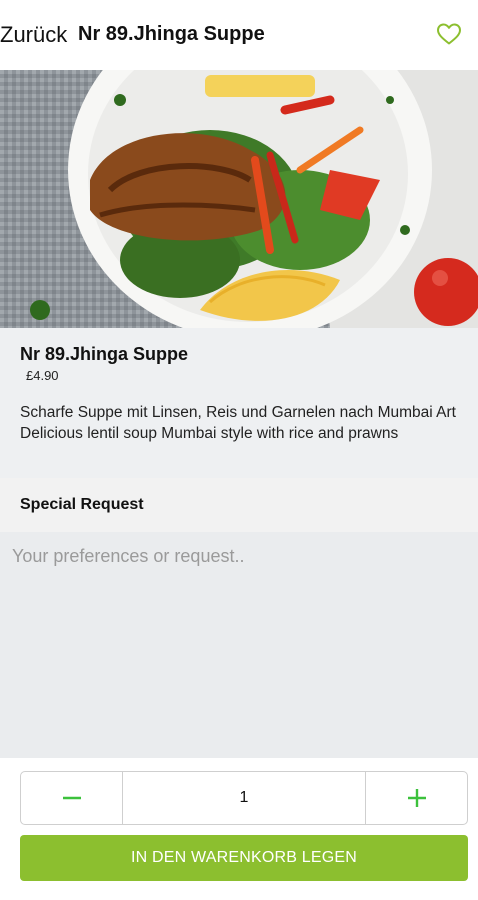  What do you see at coordinates (171, 34) in the screenshot?
I see `page-title: Nr 89.Jhinga Suppe` at bounding box center [171, 34].